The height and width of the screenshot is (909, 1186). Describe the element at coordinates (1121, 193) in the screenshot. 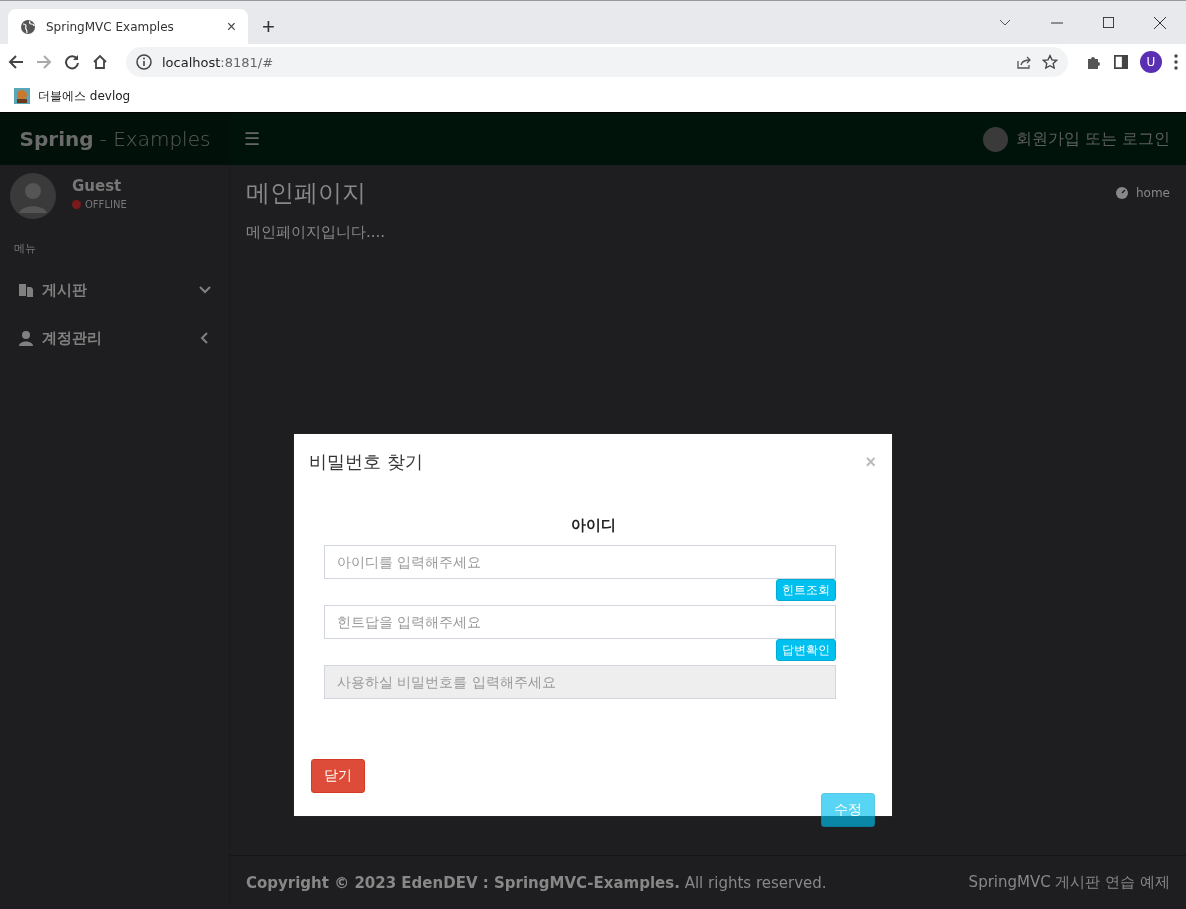

I see `dashboard-icon` at that location.